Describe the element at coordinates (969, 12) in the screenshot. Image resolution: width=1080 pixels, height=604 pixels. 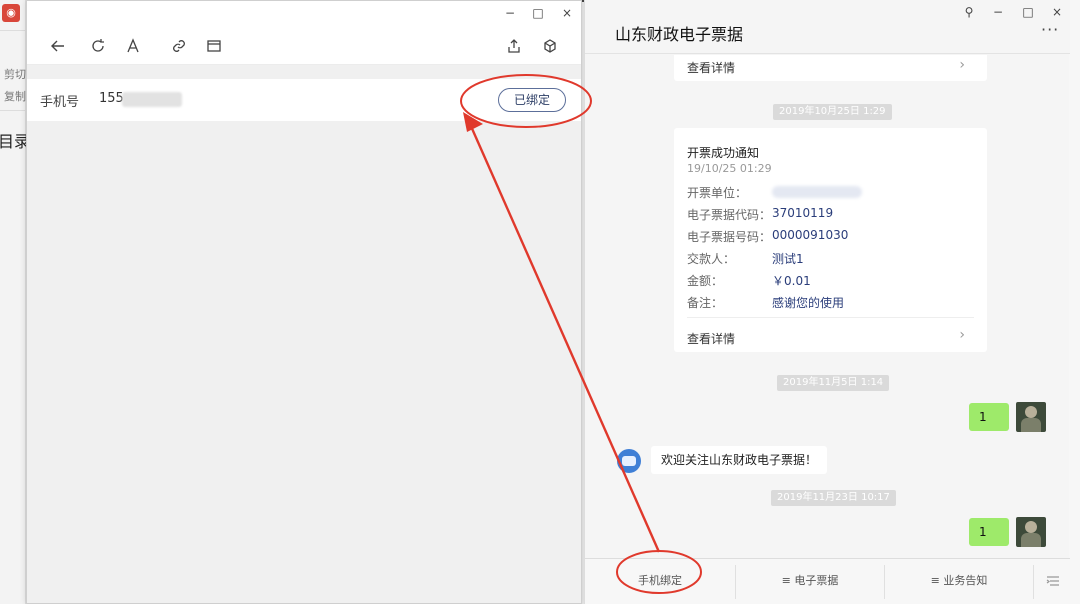
I see `pin-button: ⚲` at that location.